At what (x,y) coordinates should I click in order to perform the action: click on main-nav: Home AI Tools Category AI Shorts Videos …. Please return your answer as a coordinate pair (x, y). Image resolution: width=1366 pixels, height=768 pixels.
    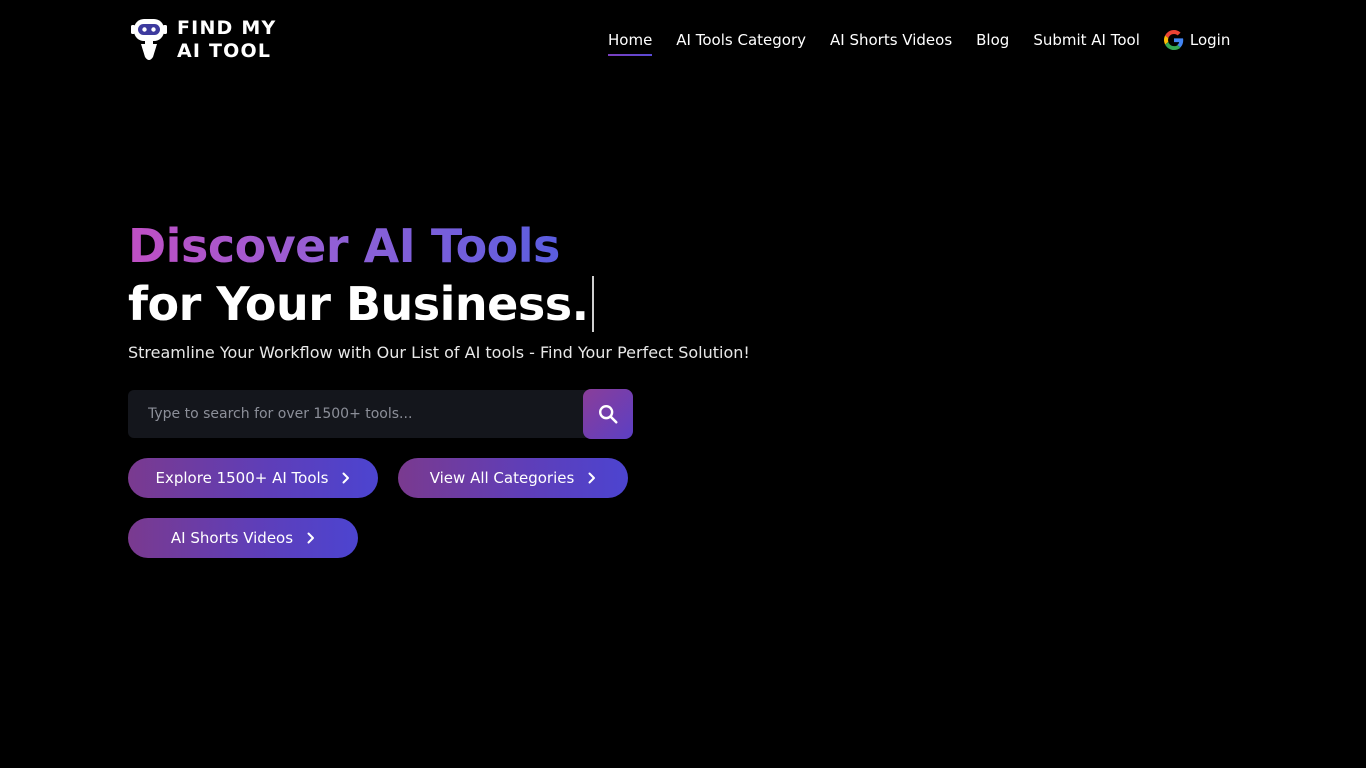
    Looking at the image, I should click on (919, 42).